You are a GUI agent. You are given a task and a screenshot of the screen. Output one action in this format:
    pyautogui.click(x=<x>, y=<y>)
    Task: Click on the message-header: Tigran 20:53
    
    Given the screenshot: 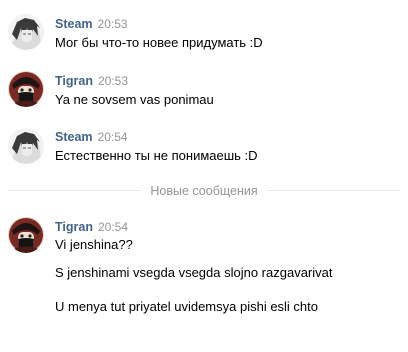 What is the action you would take?
    pyautogui.click(x=91, y=81)
    